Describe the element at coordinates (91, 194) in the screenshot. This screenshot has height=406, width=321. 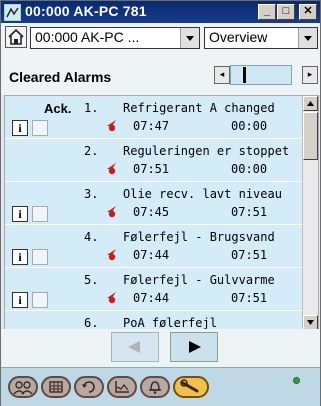
I see `row-number: 3.` at that location.